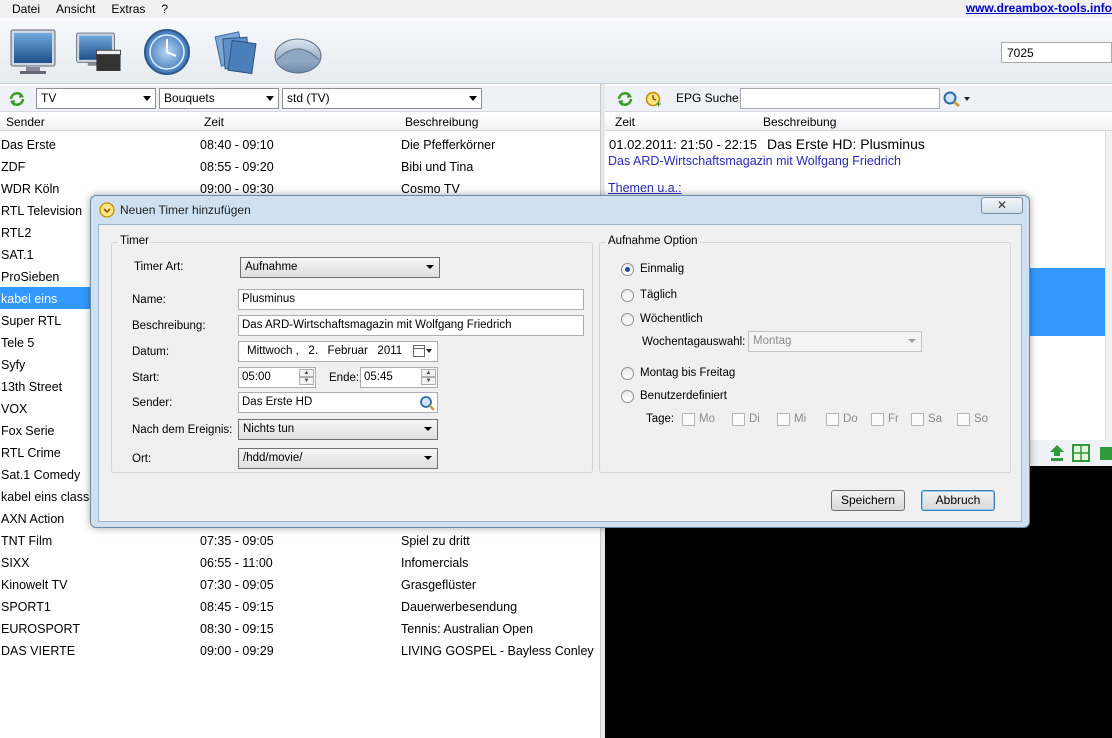  I want to click on epg-entry-time: 01.02.2011: 21:50 - 22:15, so click(683, 144).